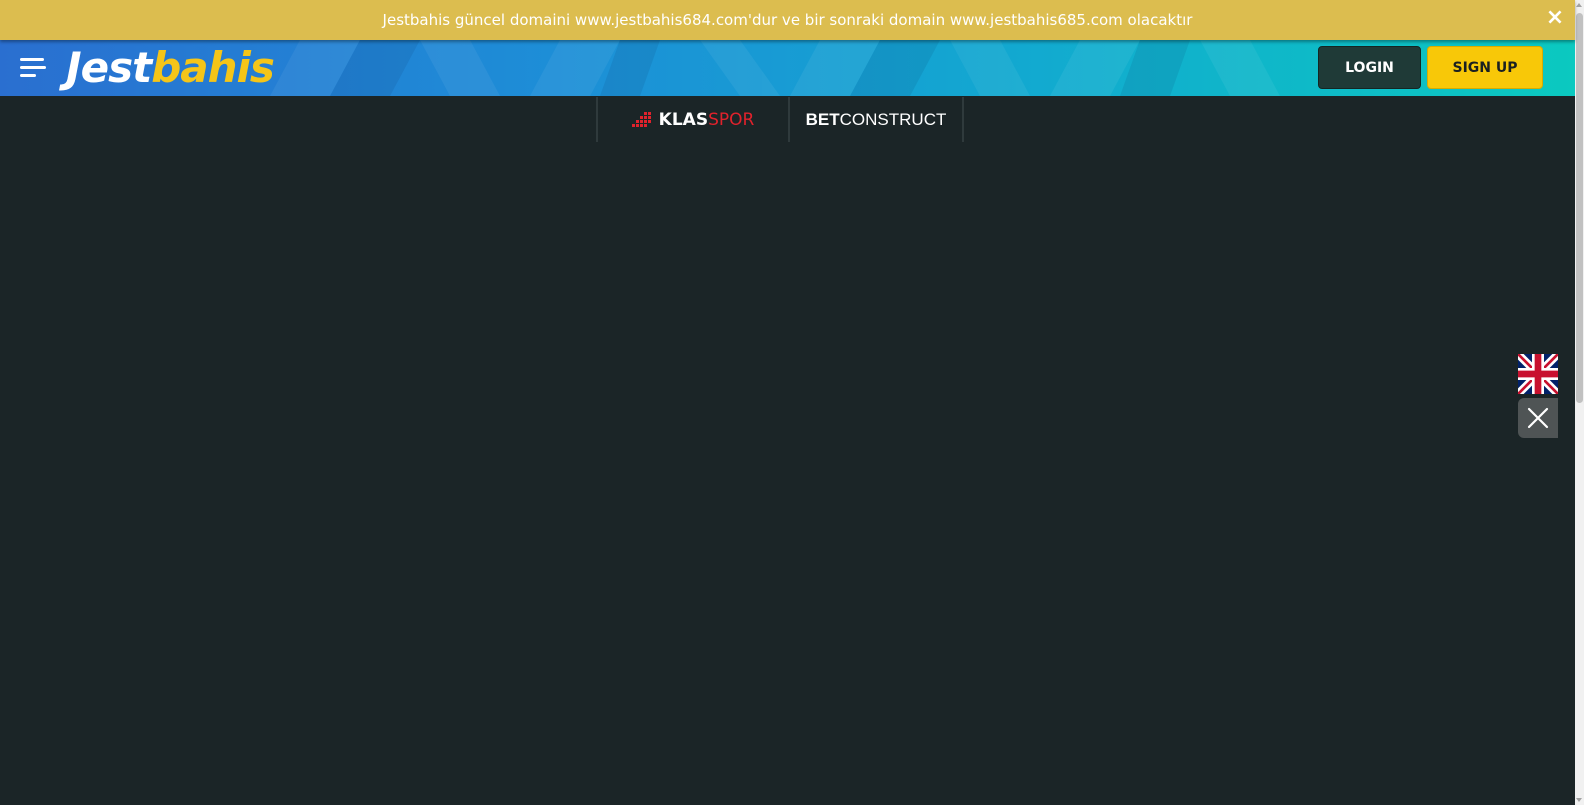 This screenshot has height=805, width=1584. I want to click on klasspor-text-light: SPOR, so click(731, 119).